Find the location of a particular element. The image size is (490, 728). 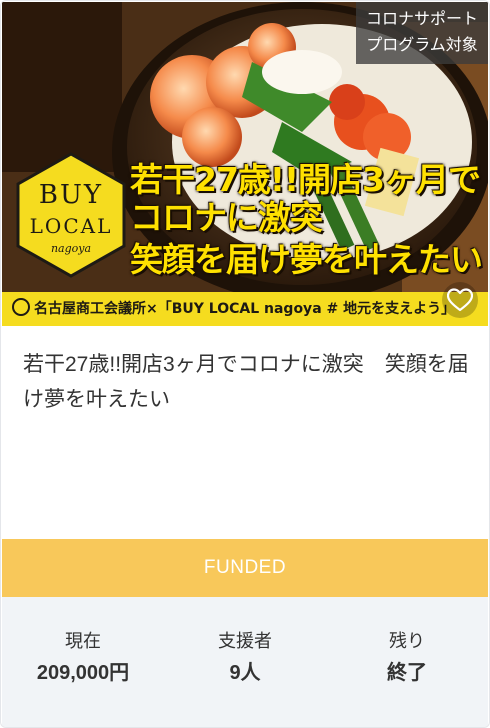

stat-value-current: 209,000円 is located at coordinates (83, 673).